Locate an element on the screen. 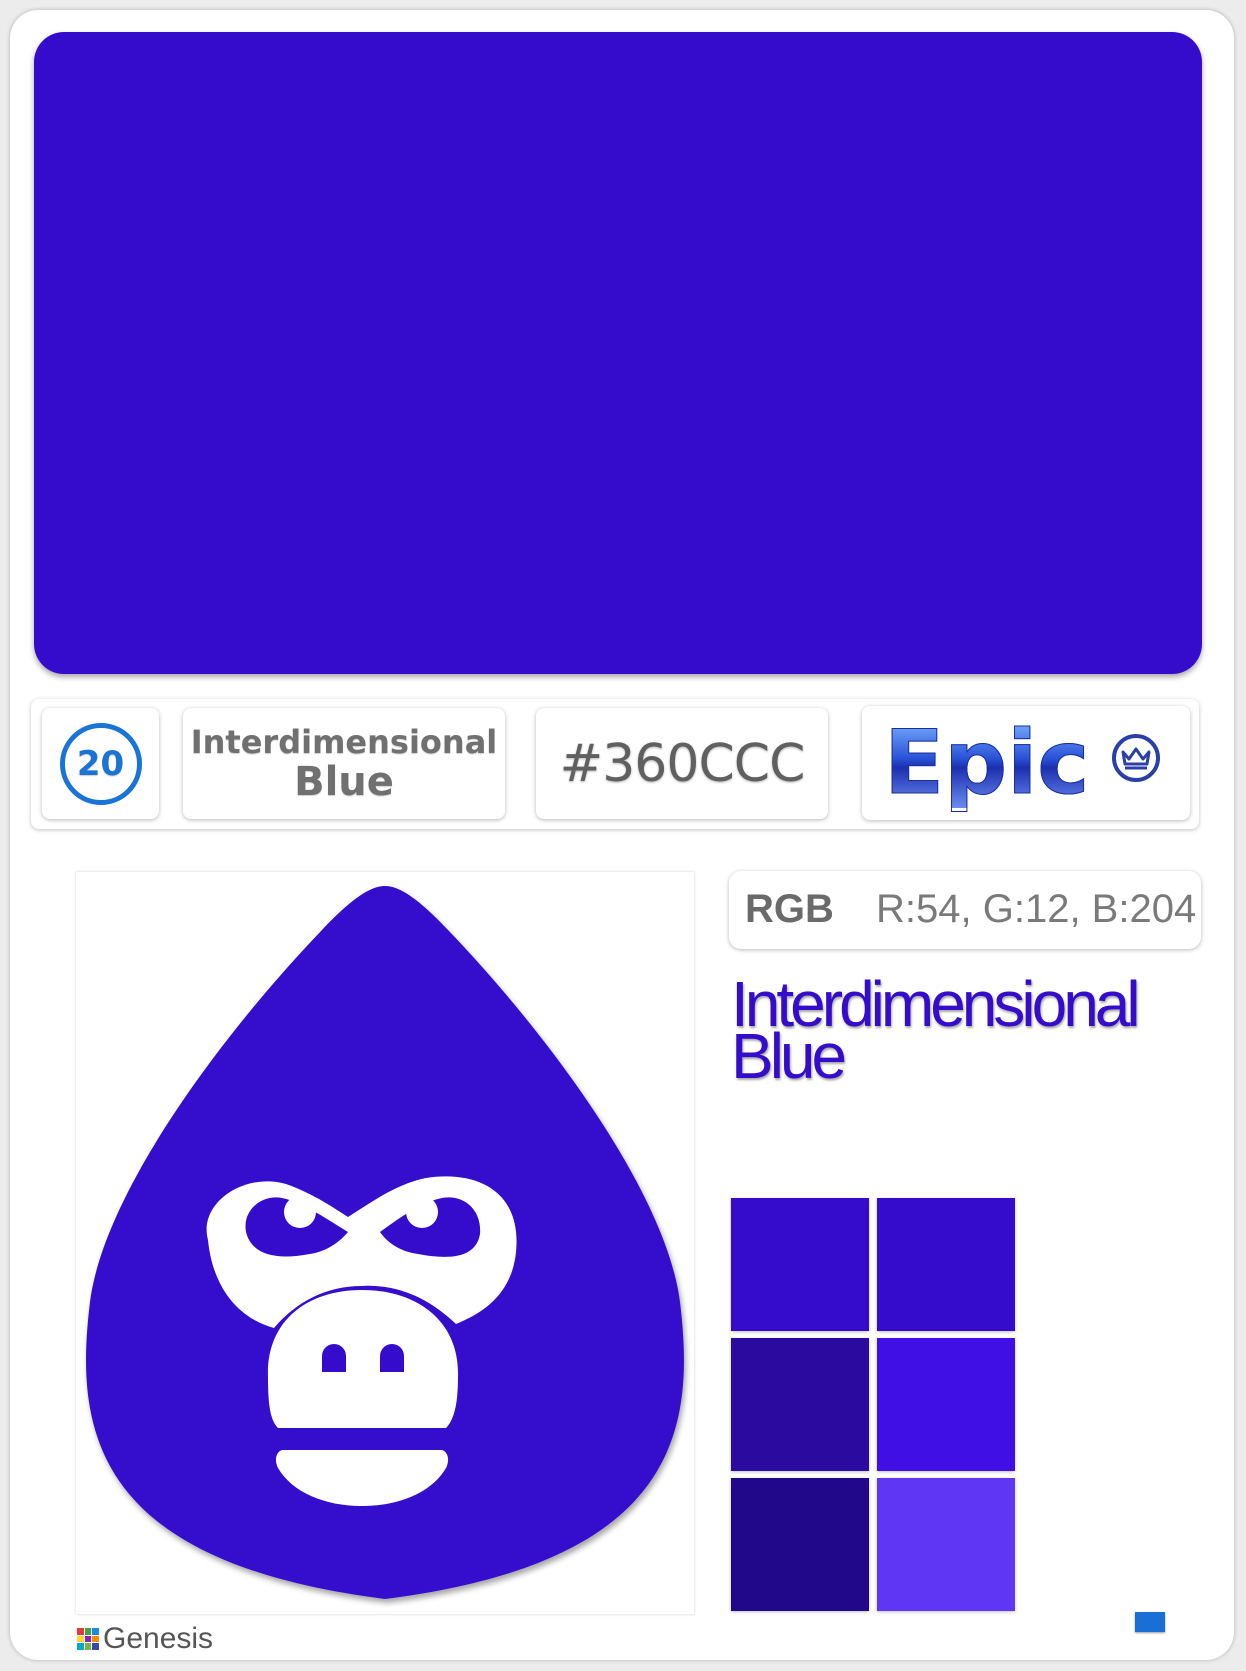  name-badge: Interdimensional Blue is located at coordinates (344, 763).